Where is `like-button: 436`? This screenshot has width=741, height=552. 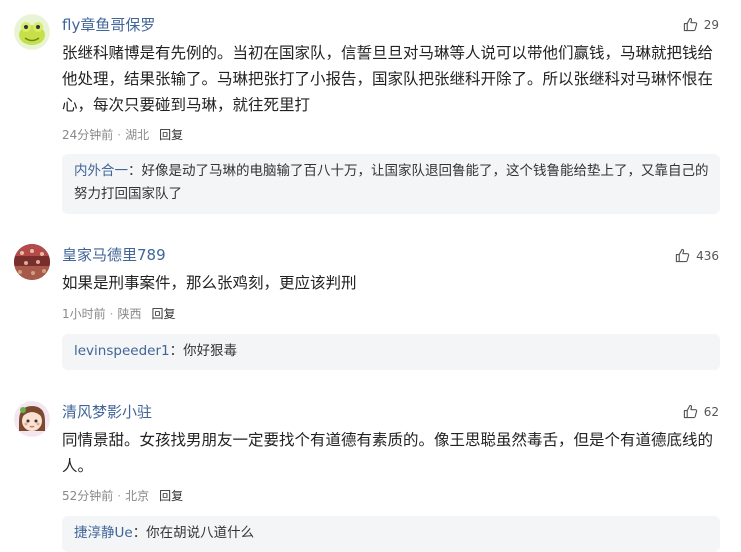 like-button: 436 is located at coordinates (697, 255).